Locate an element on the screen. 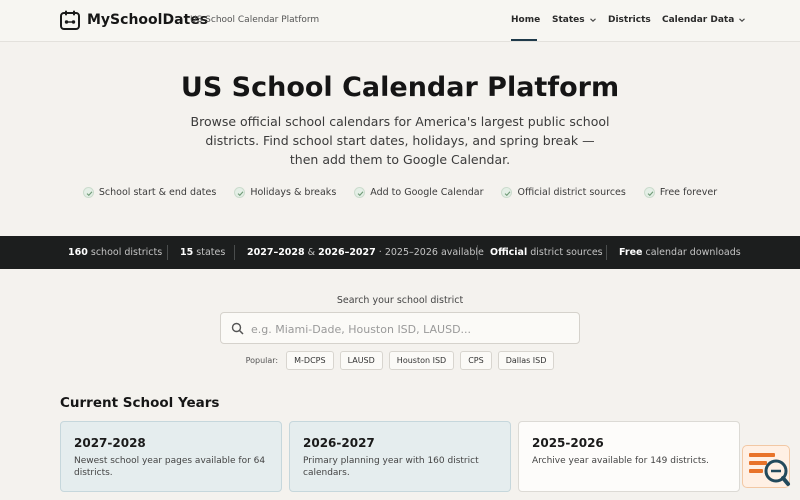  popular-chip: Houston ISD is located at coordinates (421, 360).